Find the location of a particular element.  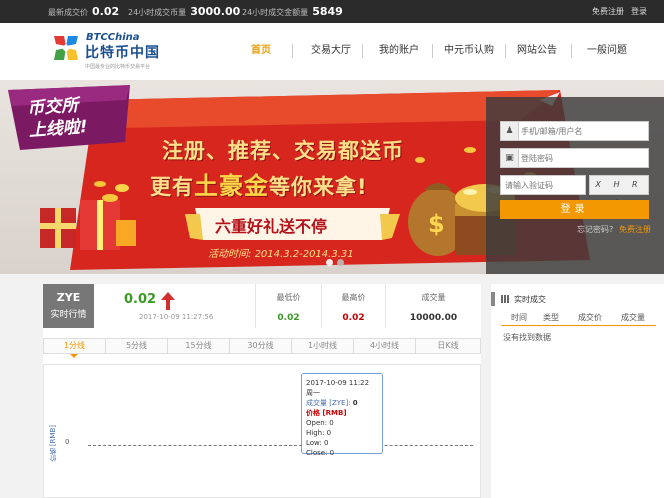

nav-my-account: 我的账户 is located at coordinates (399, 51).